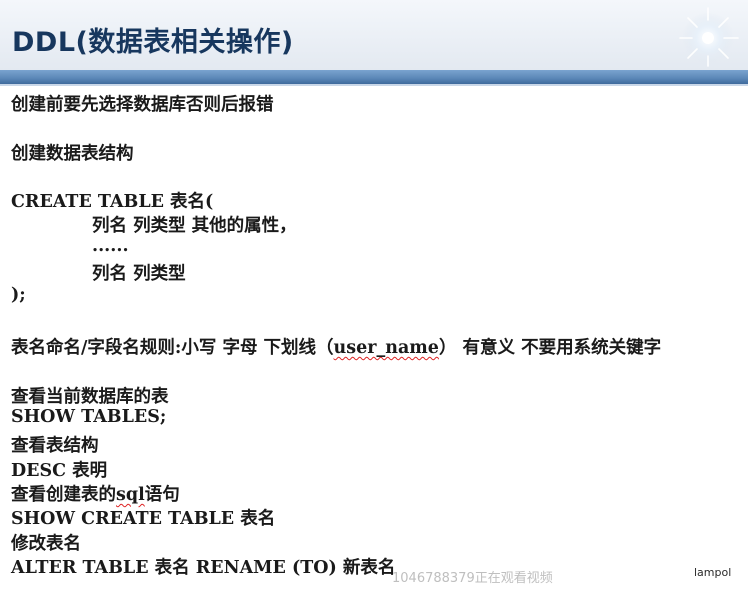 The width and height of the screenshot is (748, 596). I want to click on code-alter-table-rename: ALTER TABLE 表名 RENAME (TO) 新表名, so click(203, 568).